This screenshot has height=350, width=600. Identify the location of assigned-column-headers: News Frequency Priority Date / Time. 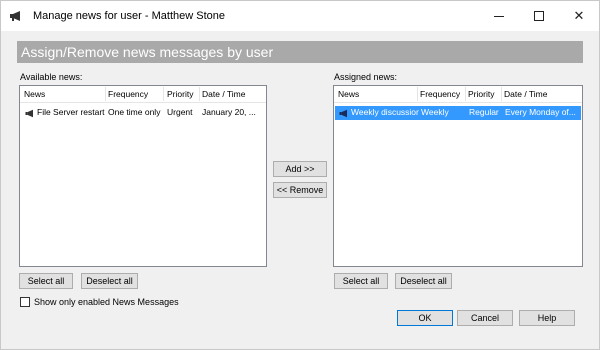
(458, 94).